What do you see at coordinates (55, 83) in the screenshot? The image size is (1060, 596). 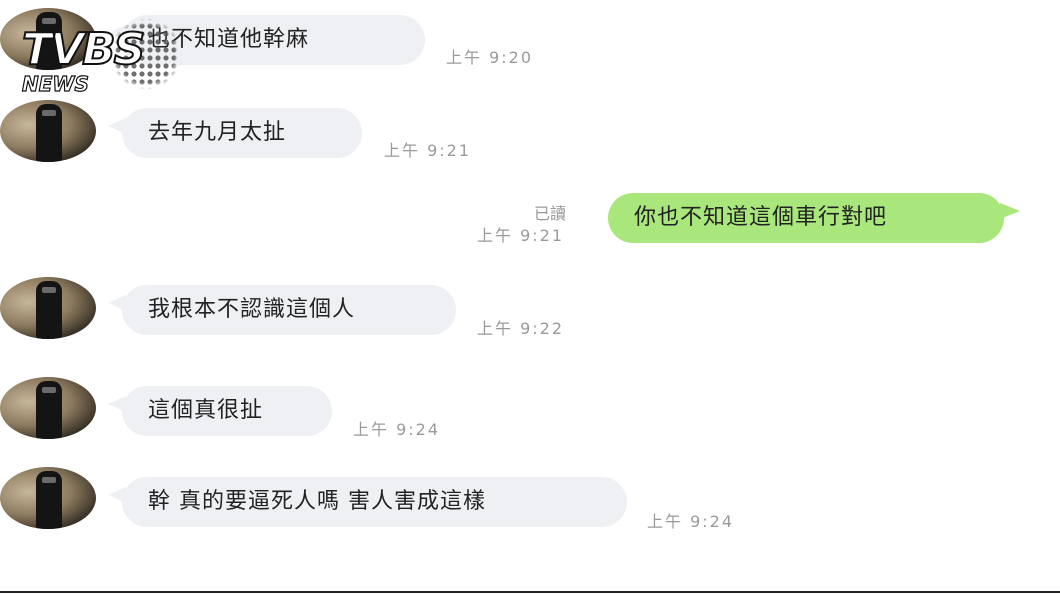 I see `watermark-sub: NEWS` at bounding box center [55, 83].